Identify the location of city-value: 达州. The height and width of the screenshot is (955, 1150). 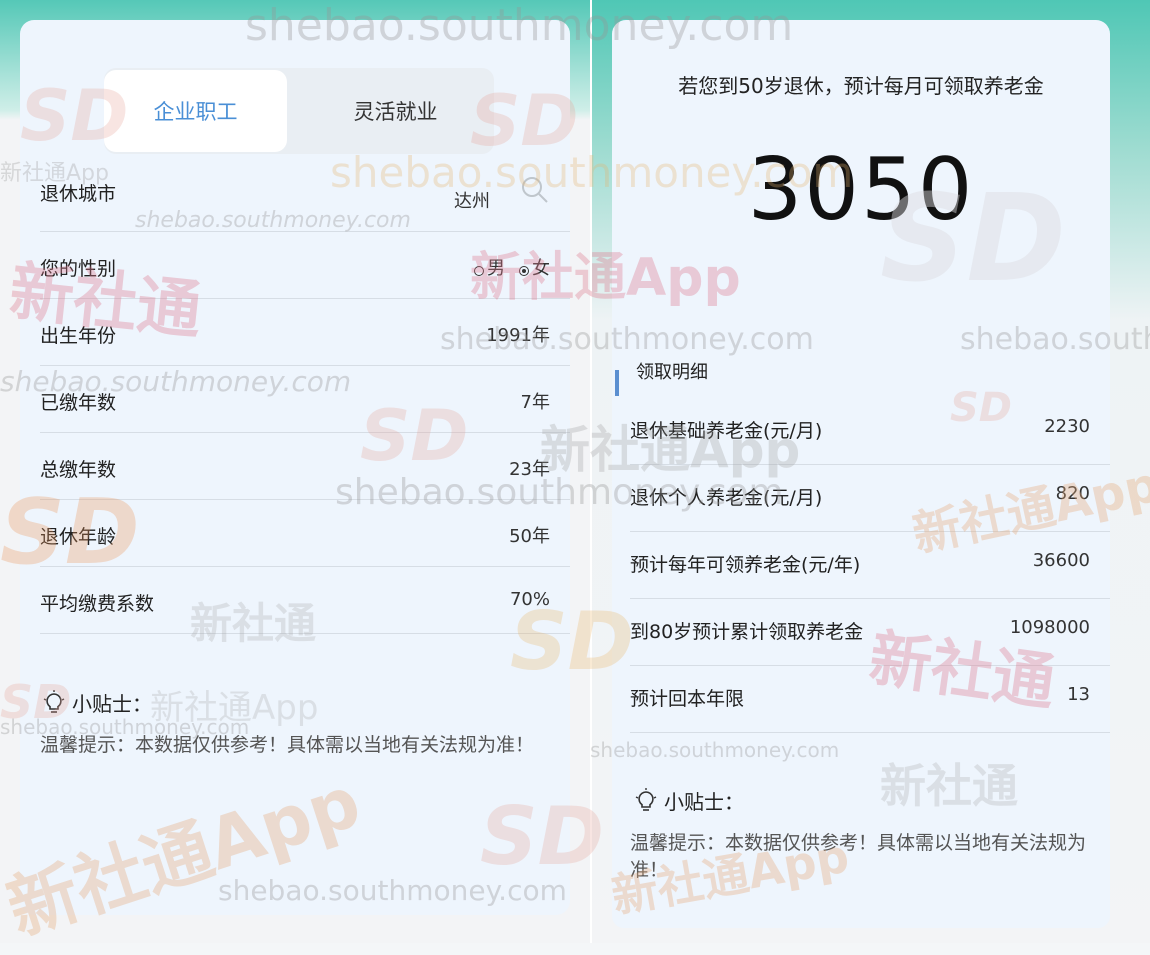
(472, 200).